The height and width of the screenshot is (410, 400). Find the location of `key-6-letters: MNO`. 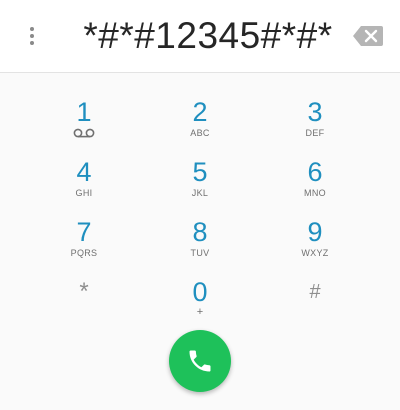

key-6-letters: MNO is located at coordinates (315, 193).